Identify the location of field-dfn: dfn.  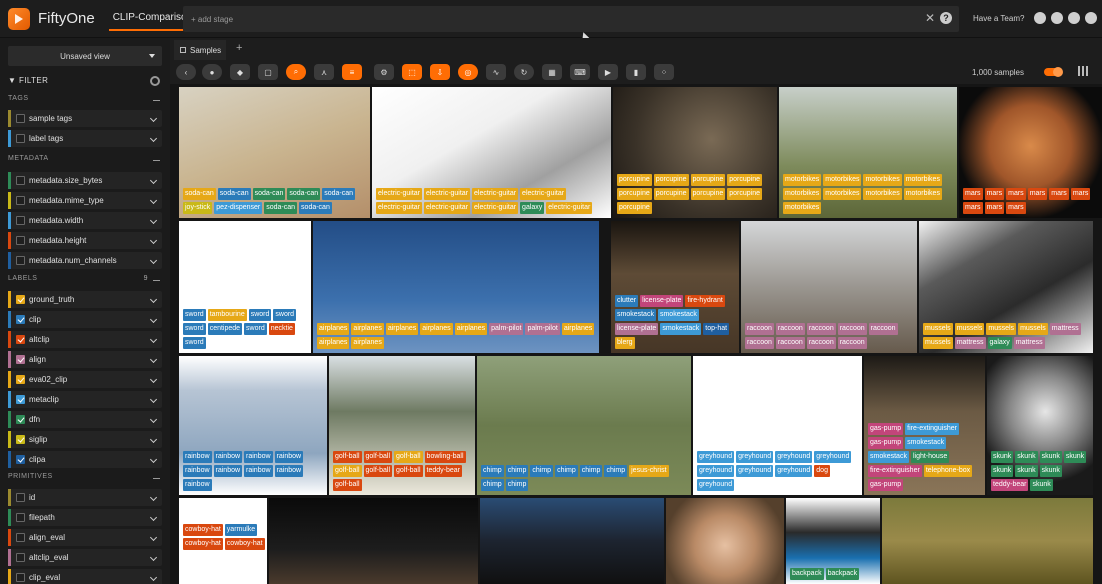
(85, 419).